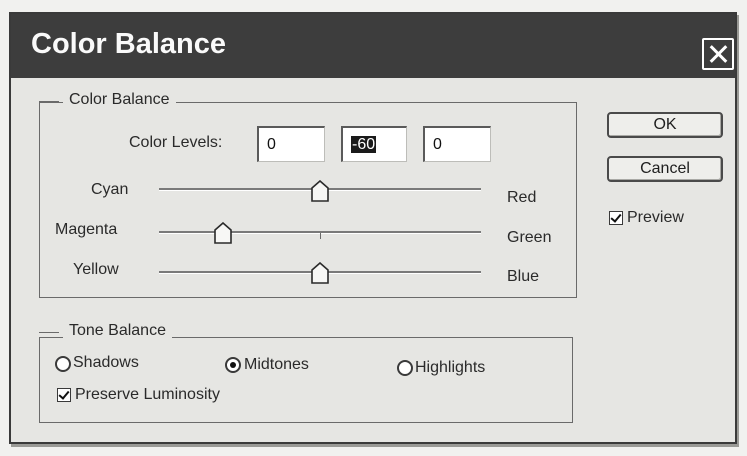  Describe the element at coordinates (529, 237) in the screenshot. I see `slider-green-label: Green` at that location.